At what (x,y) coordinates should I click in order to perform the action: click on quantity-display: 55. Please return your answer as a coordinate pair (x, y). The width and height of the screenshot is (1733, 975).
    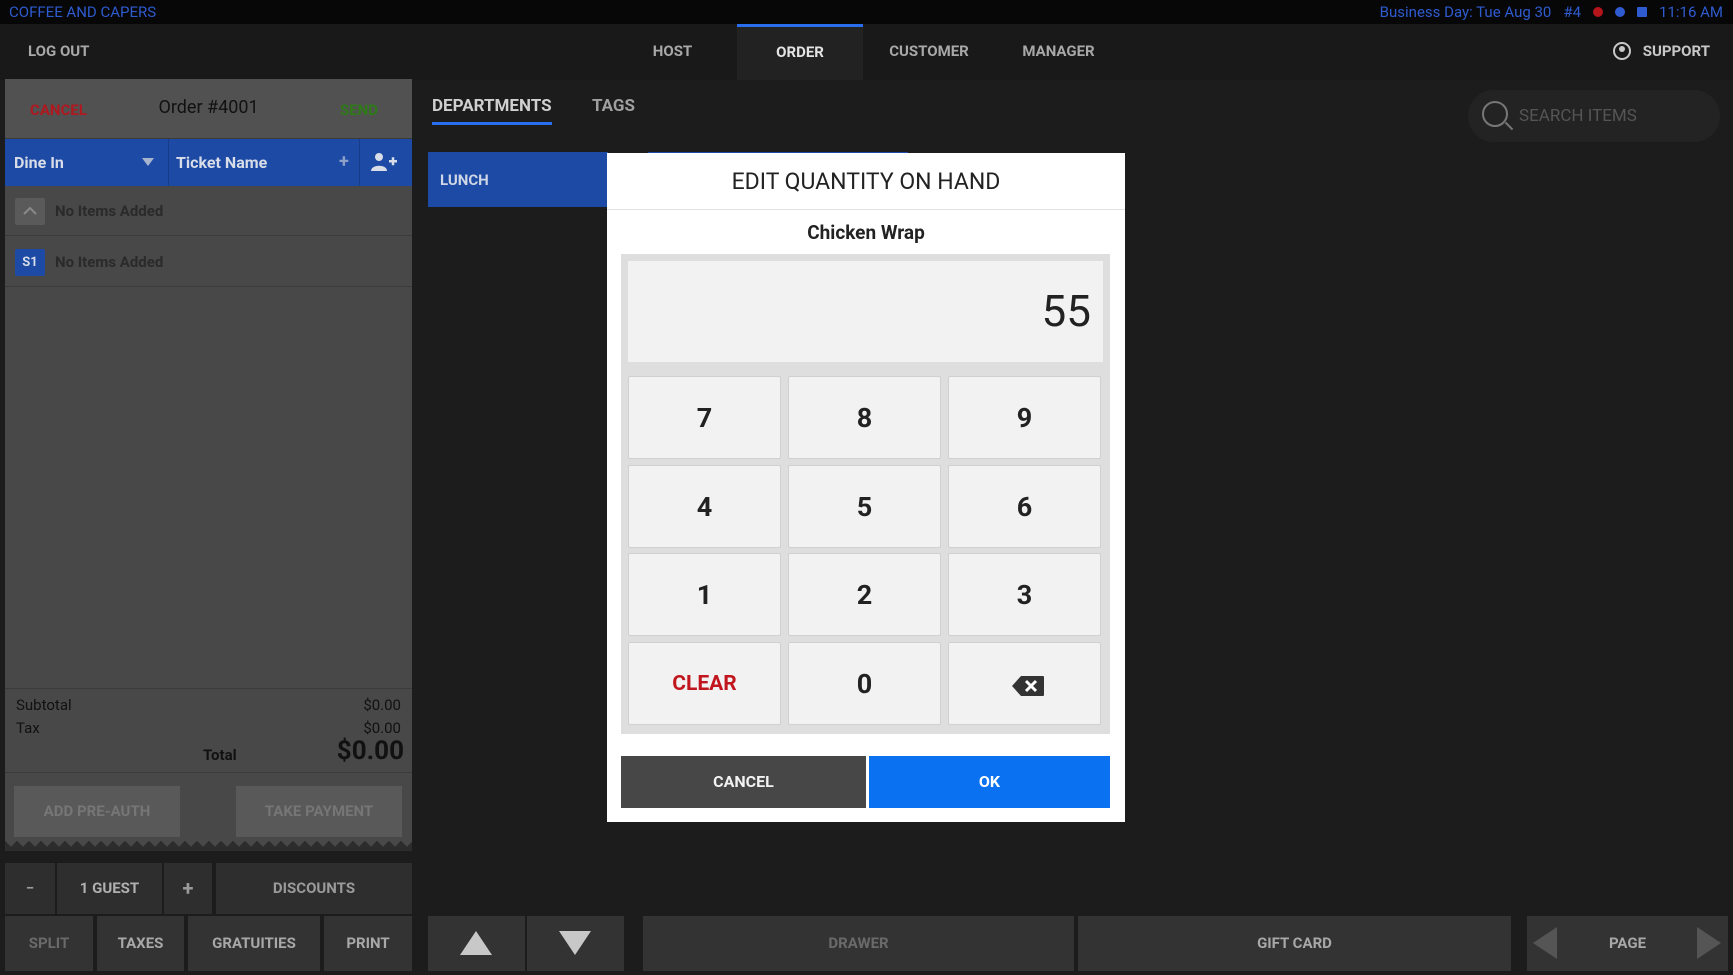
    Looking at the image, I should click on (865, 311).